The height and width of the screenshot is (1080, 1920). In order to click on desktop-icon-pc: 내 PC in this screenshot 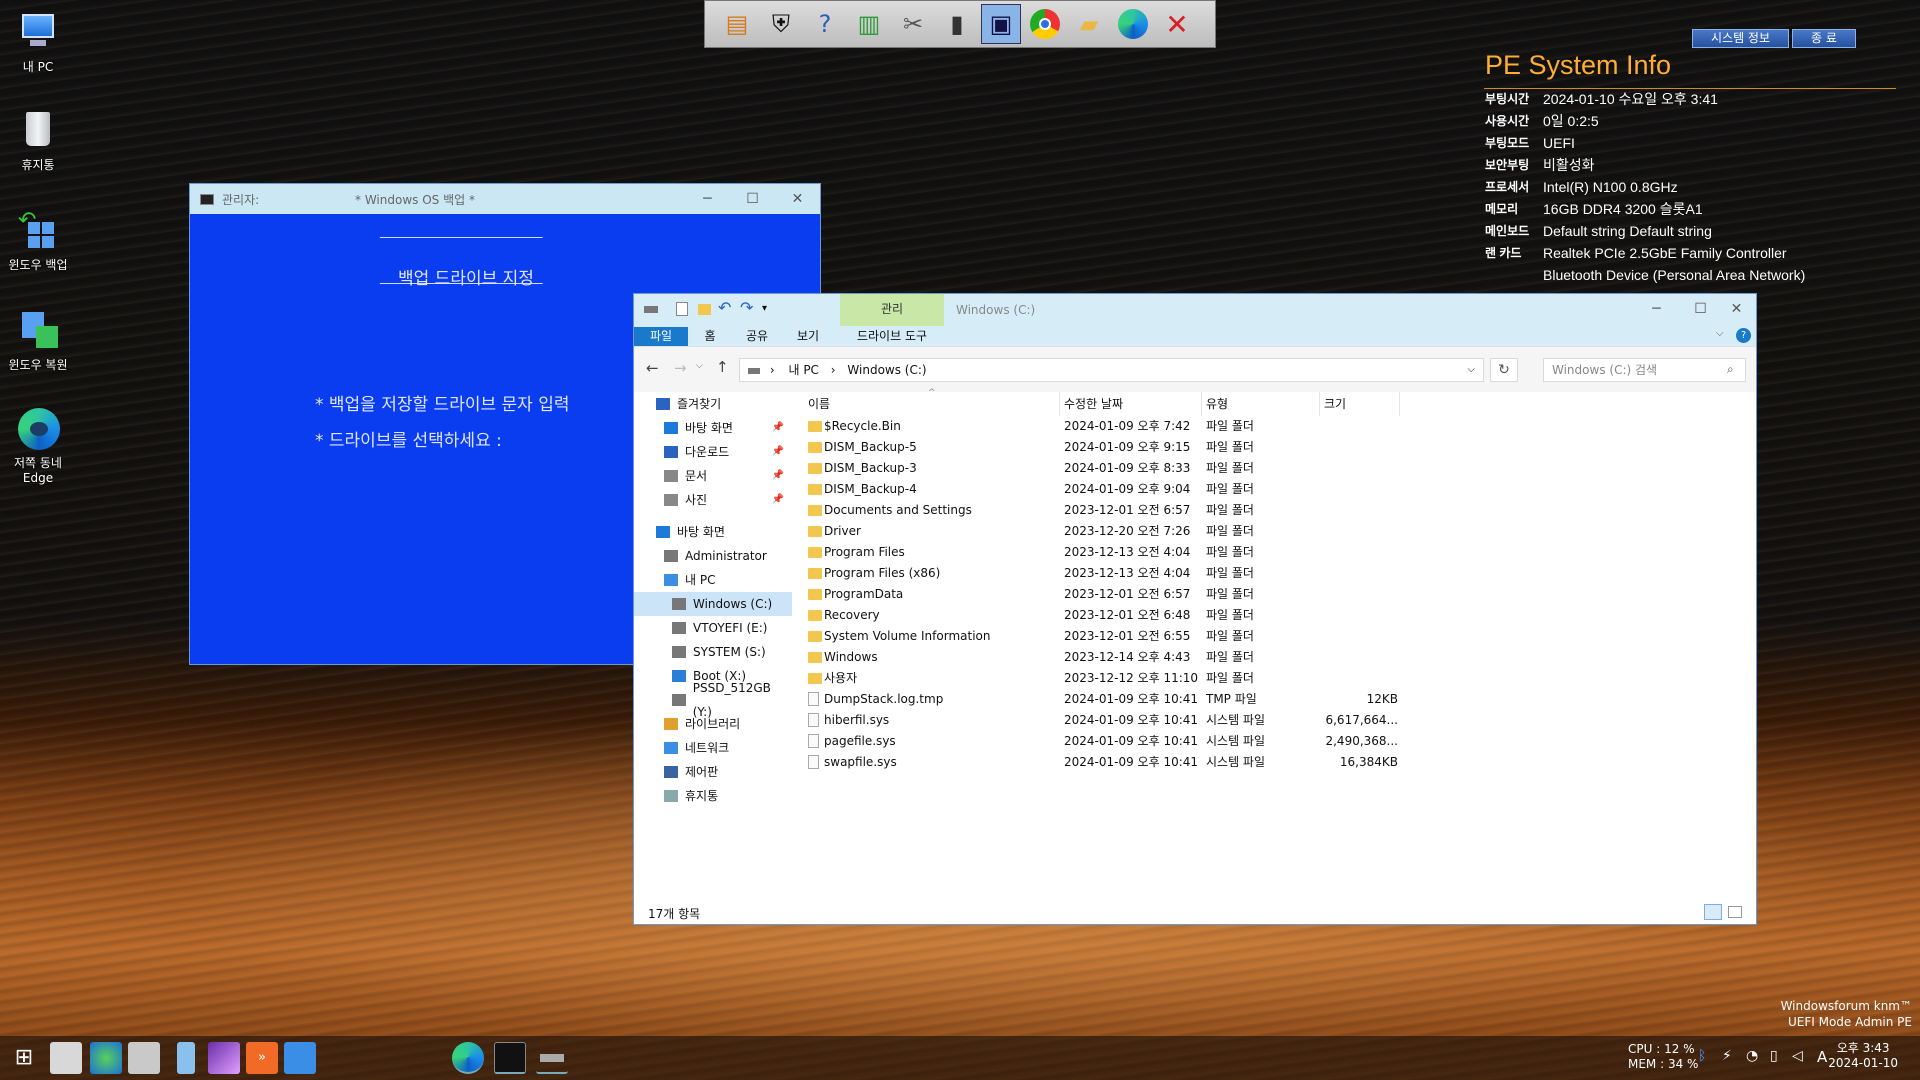, I will do `click(38, 42)`.